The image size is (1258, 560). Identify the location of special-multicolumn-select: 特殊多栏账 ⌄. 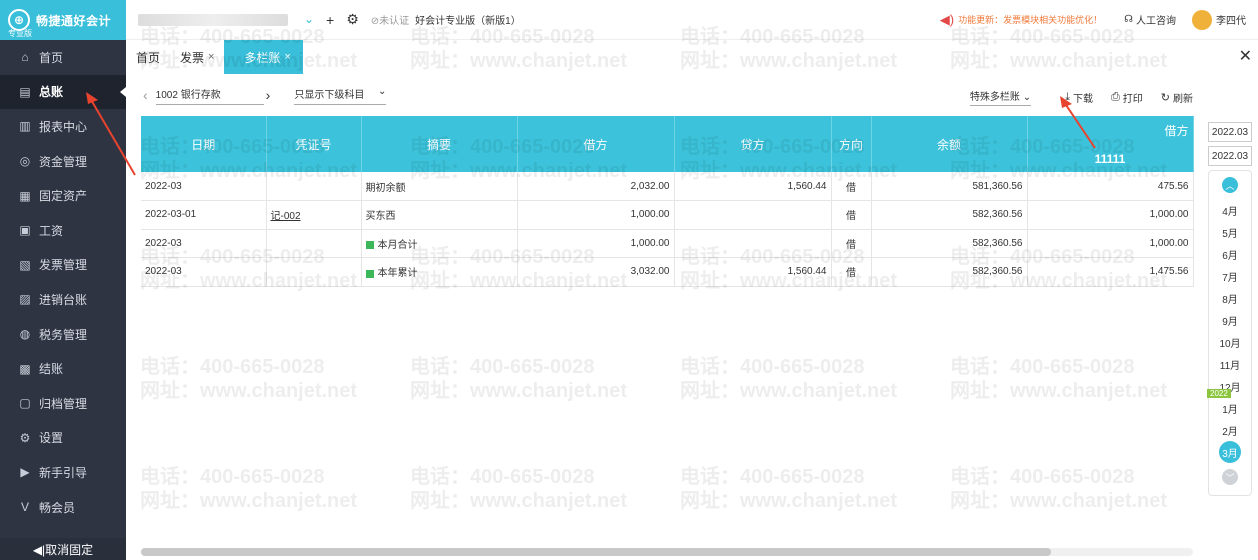
(1000, 97).